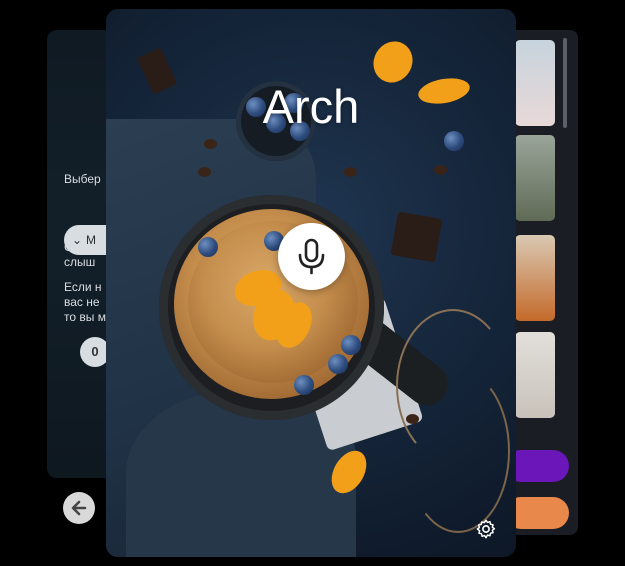  I want to click on settings-button, so click(486, 529).